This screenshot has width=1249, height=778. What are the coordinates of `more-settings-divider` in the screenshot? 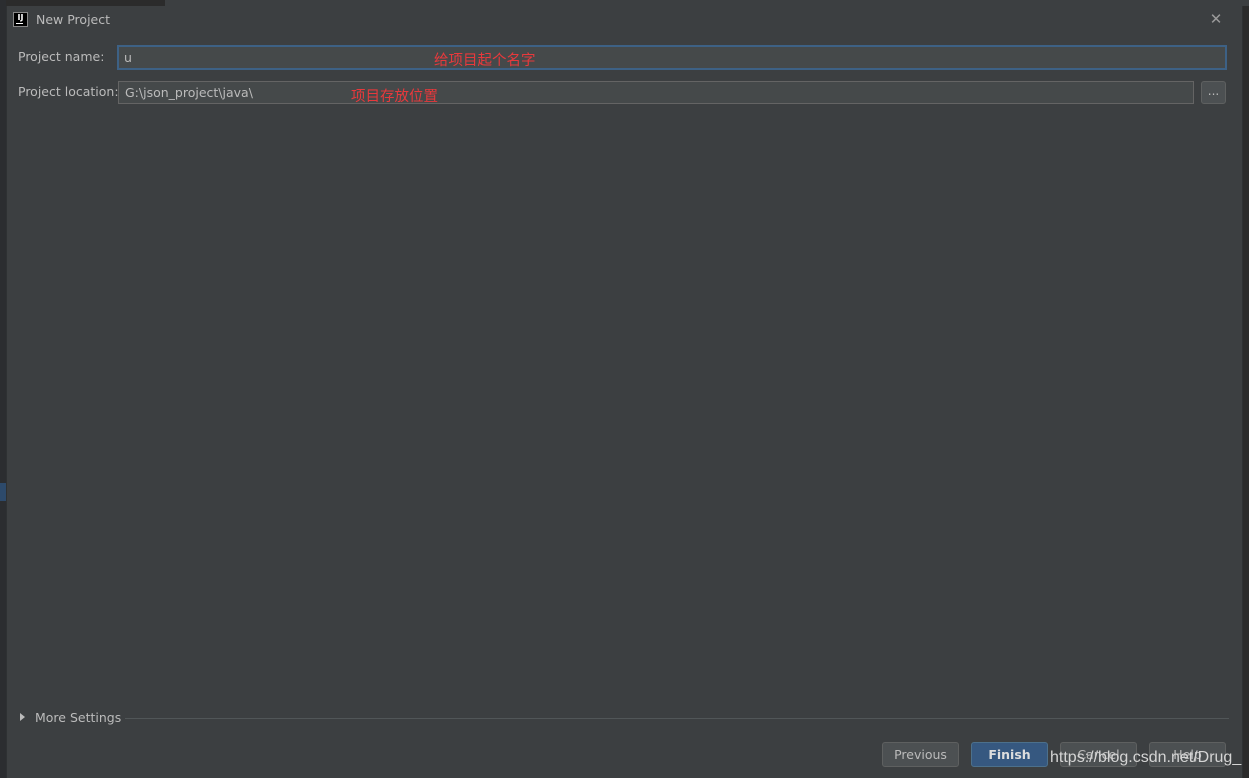 It's located at (677, 718).